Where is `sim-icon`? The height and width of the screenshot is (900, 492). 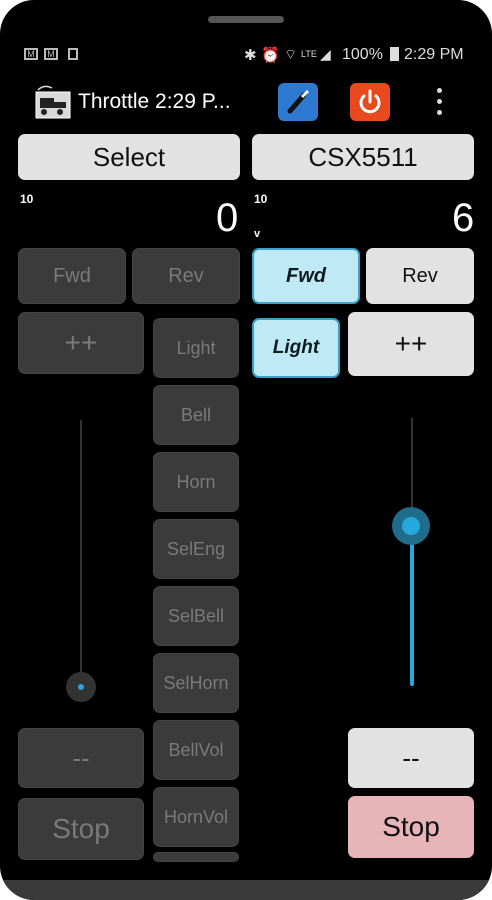 sim-icon is located at coordinates (73, 54).